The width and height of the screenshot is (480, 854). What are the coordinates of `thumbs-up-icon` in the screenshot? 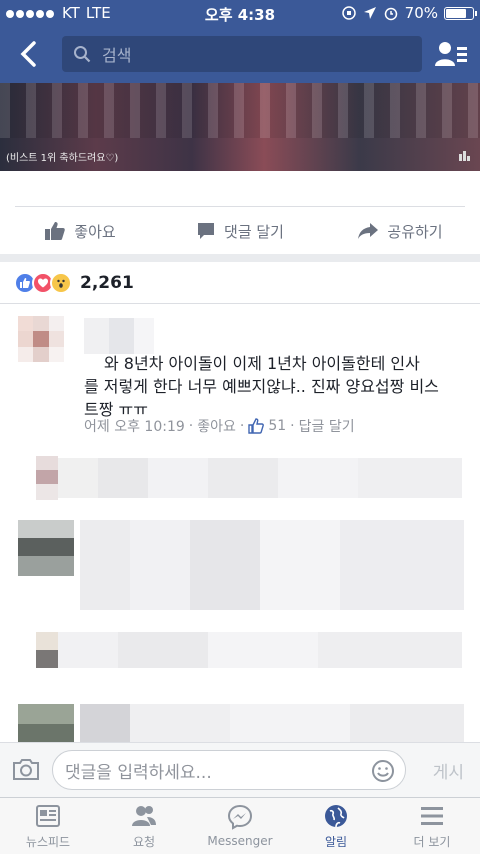 It's located at (55, 231).